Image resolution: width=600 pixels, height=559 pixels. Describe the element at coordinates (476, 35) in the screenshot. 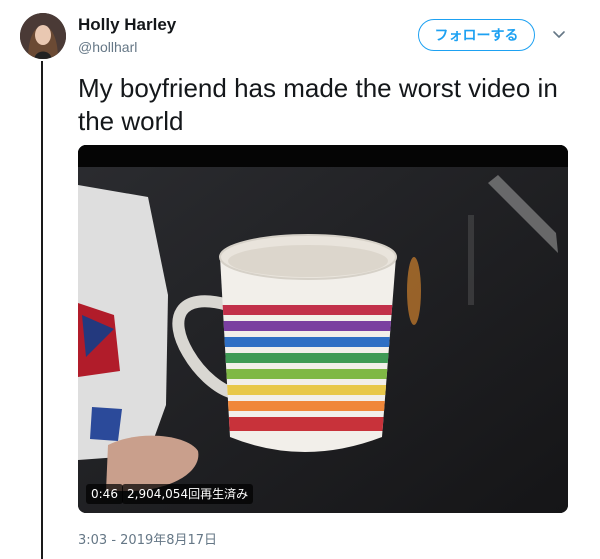

I see `follow-button: フォローする` at that location.